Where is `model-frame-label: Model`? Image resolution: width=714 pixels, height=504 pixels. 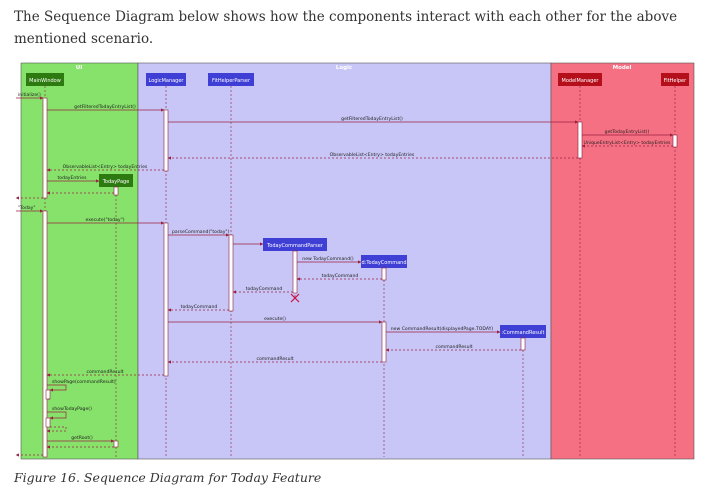
model-frame-label: Model is located at coordinates (622, 68).